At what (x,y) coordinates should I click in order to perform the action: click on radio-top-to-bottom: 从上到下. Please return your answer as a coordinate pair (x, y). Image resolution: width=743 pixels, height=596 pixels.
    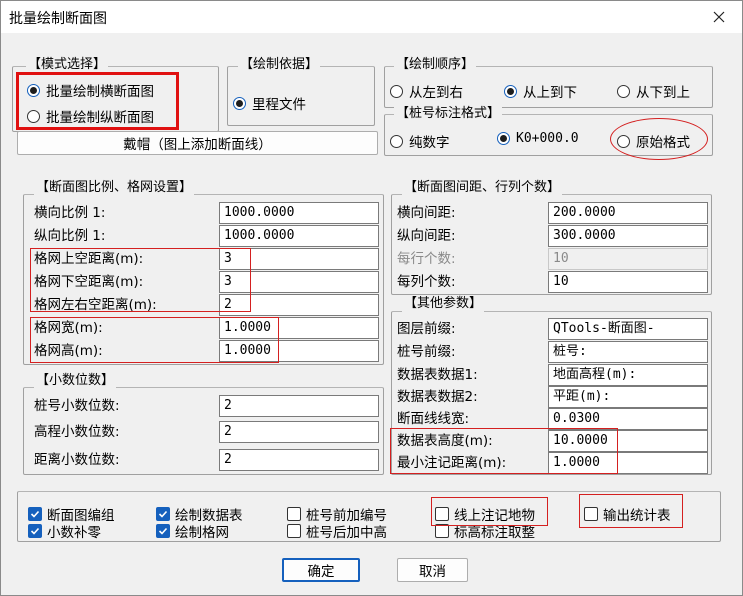
    Looking at the image, I should click on (540, 91).